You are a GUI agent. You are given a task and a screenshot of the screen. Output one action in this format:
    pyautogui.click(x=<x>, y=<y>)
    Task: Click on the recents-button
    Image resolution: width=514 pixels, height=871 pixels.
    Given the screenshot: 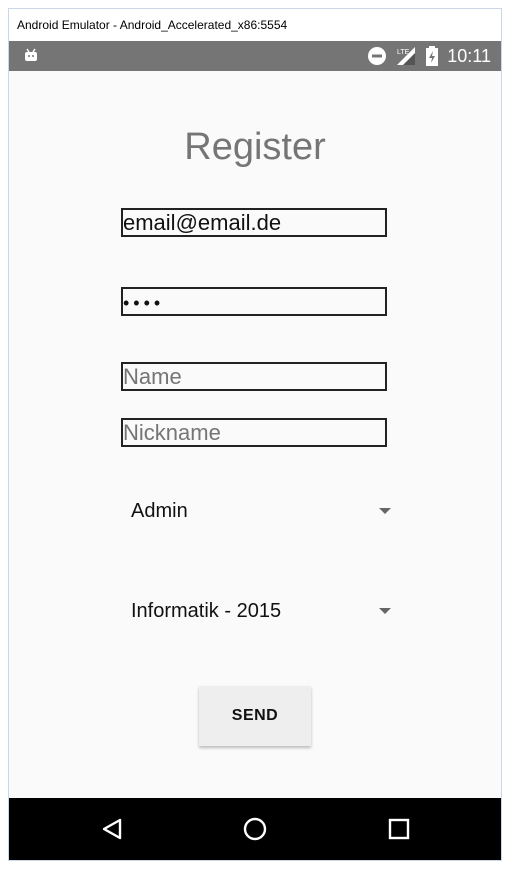 What is the action you would take?
    pyautogui.click(x=399, y=829)
    